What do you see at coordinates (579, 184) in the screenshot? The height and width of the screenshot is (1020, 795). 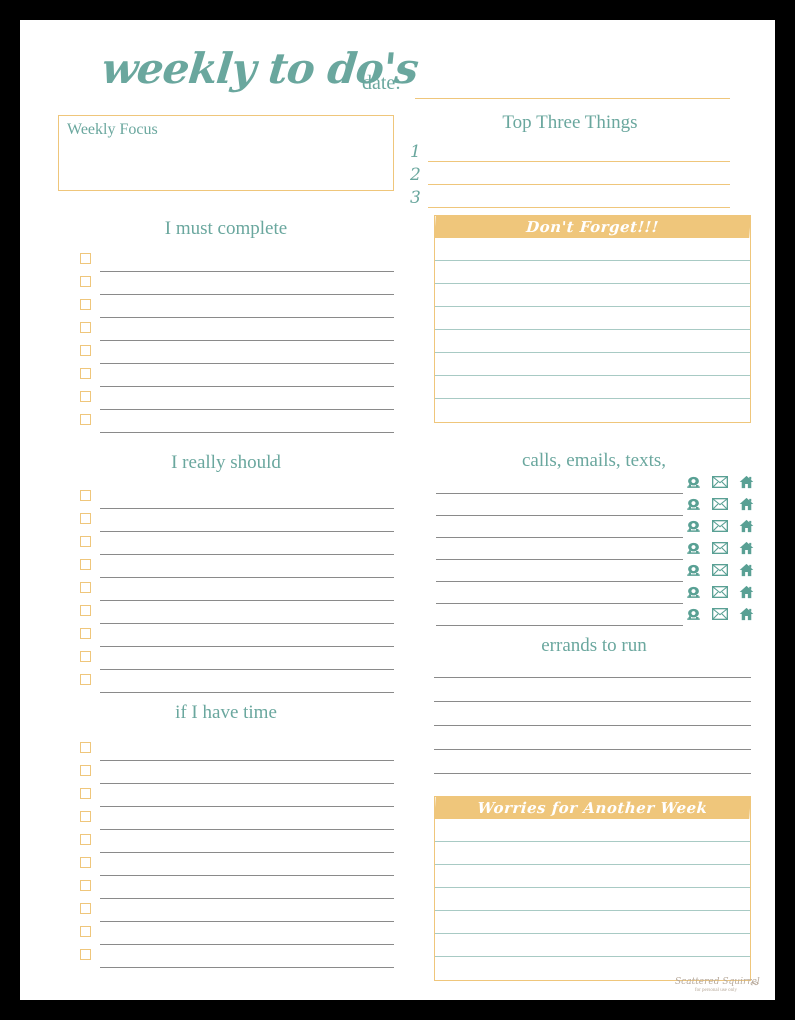 I see `top-three-line` at bounding box center [579, 184].